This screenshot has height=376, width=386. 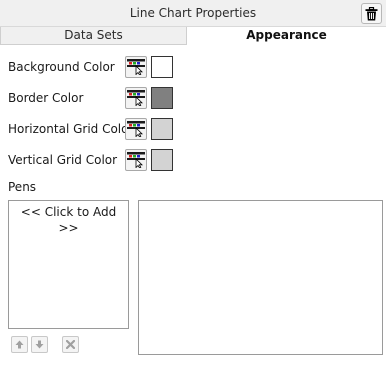 I want to click on background-color-row: Background Color, so click(x=193, y=67).